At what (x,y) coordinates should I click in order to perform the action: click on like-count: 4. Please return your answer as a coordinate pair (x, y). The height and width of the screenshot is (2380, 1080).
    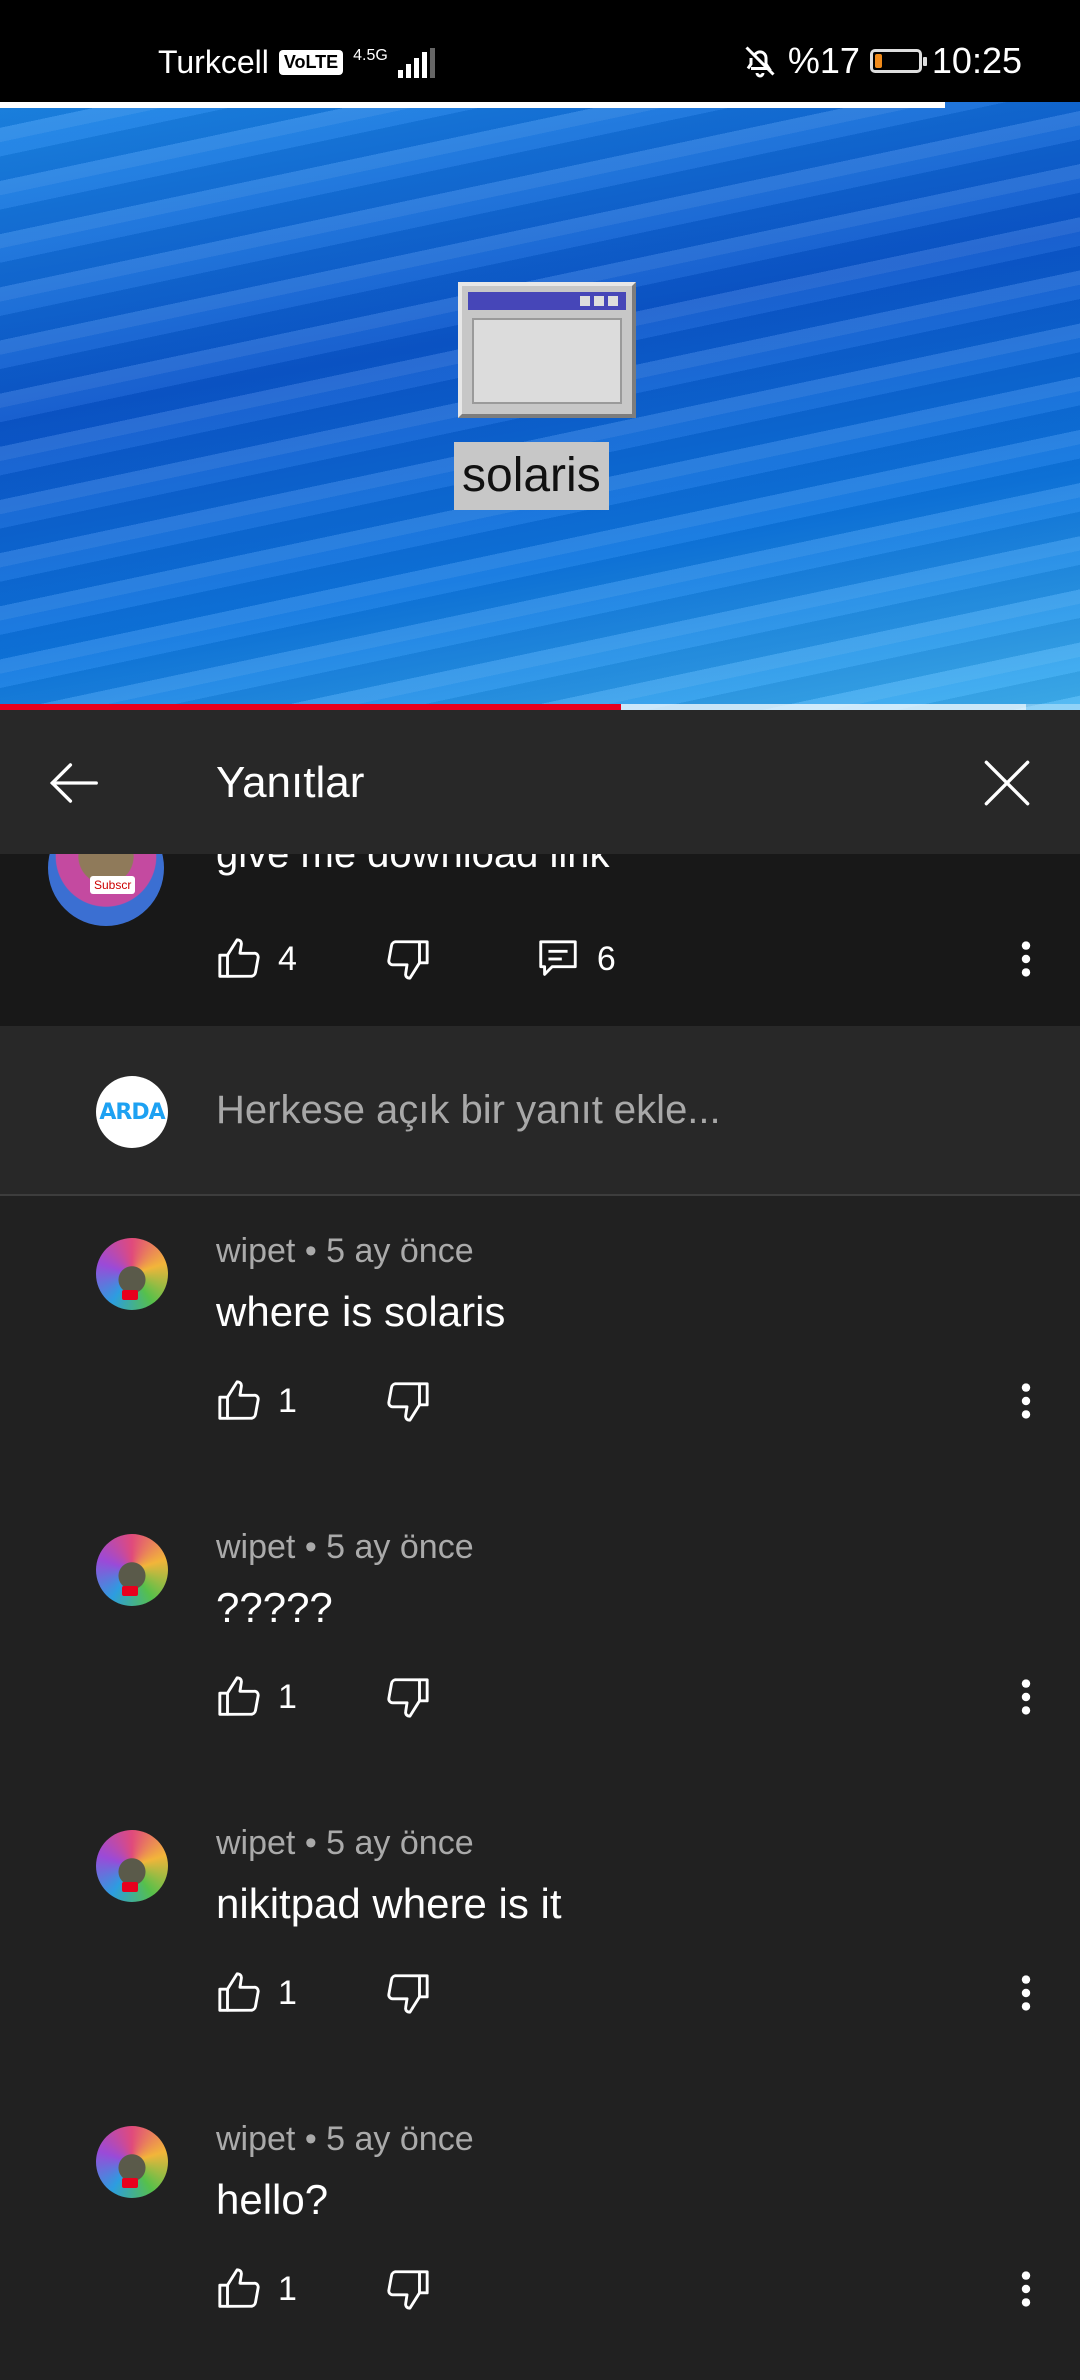
    Looking at the image, I should click on (287, 958).